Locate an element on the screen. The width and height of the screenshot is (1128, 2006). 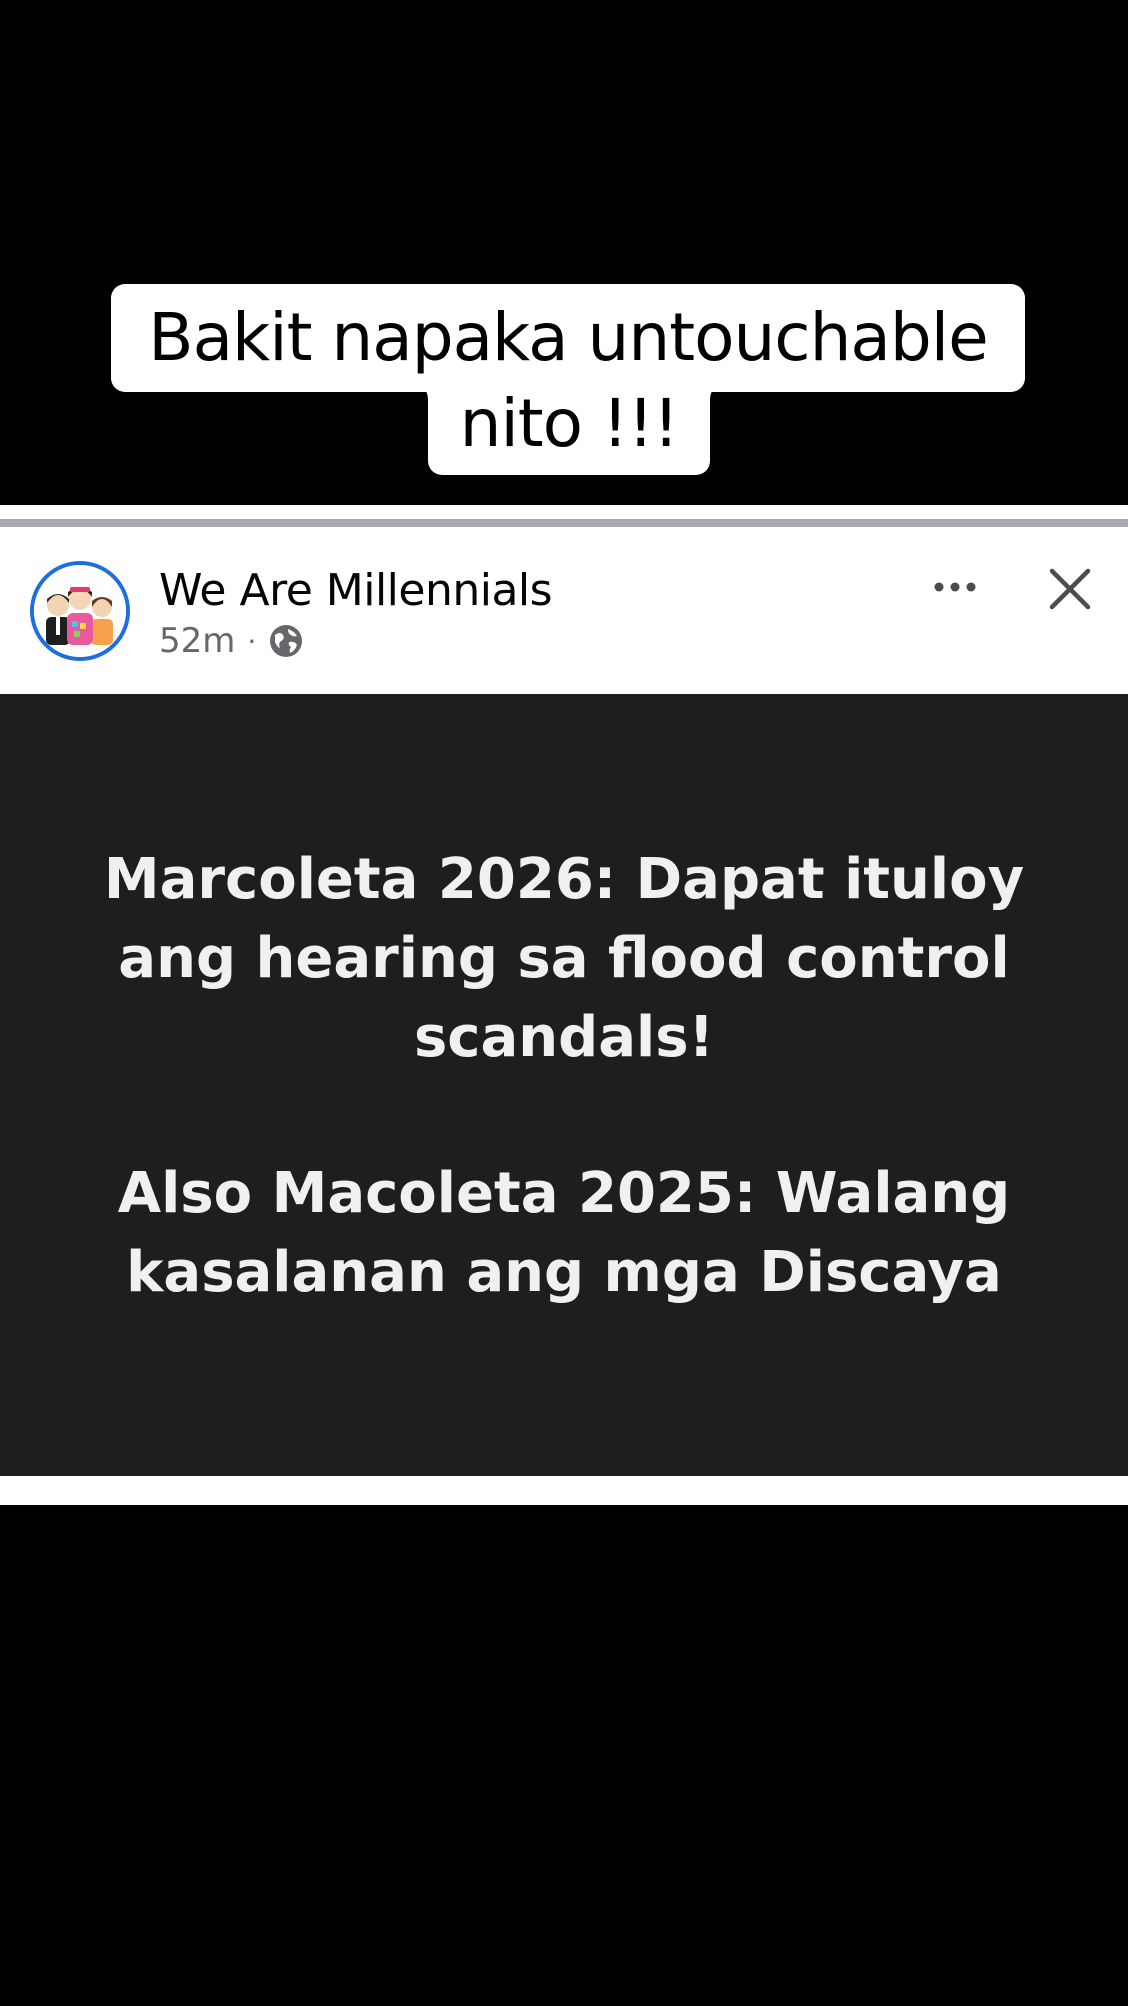
more-horizontal-icon is located at coordinates (955, 587).